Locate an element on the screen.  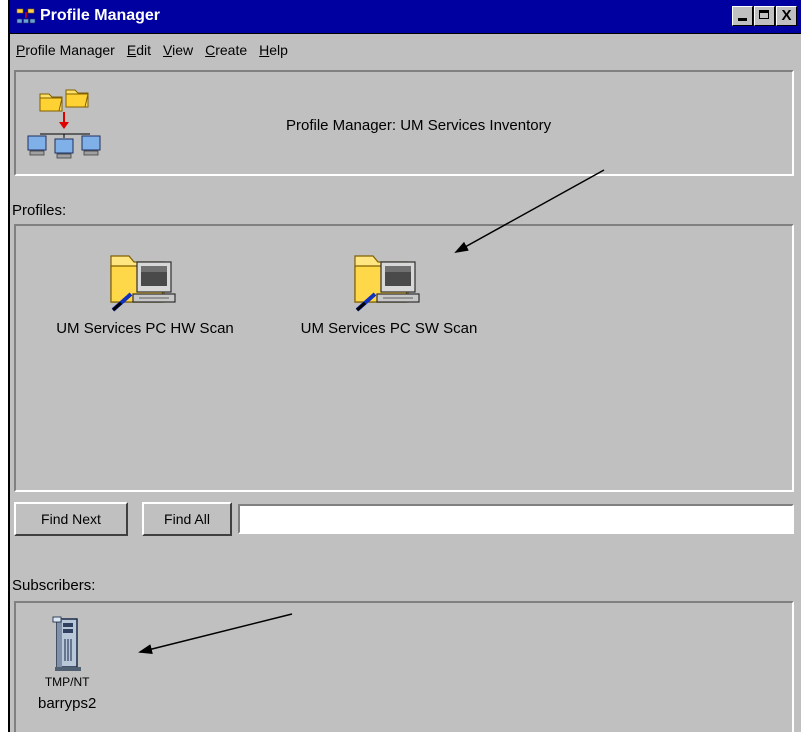
find-row: Find Next Find All is located at coordinates (406, 519).